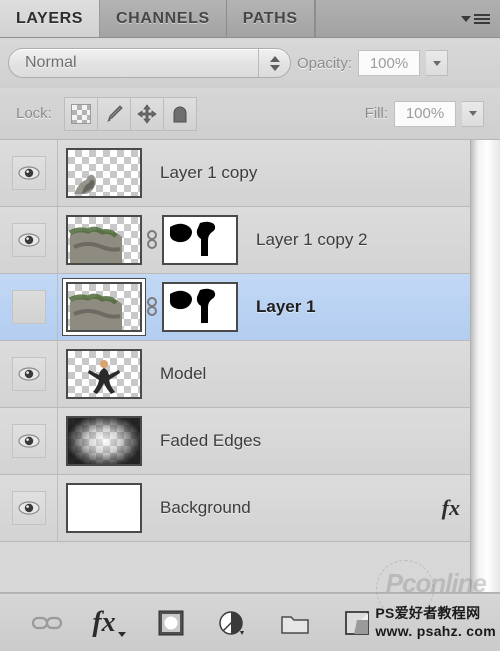  I want to click on tab-paths-label: PATHS, so click(270, 18).